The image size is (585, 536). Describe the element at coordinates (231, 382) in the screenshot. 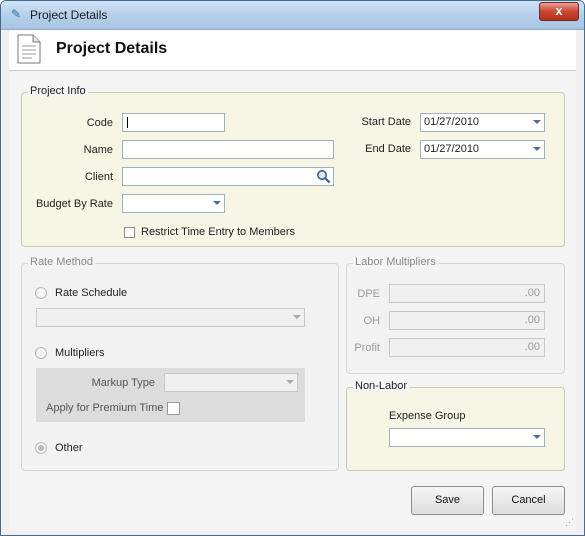

I see `markup-type-select` at that location.